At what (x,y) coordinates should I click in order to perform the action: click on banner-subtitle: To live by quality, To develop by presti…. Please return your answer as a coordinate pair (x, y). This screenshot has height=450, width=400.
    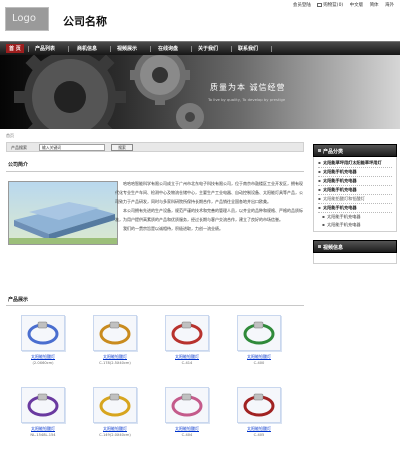
    Looking at the image, I should click on (247, 99).